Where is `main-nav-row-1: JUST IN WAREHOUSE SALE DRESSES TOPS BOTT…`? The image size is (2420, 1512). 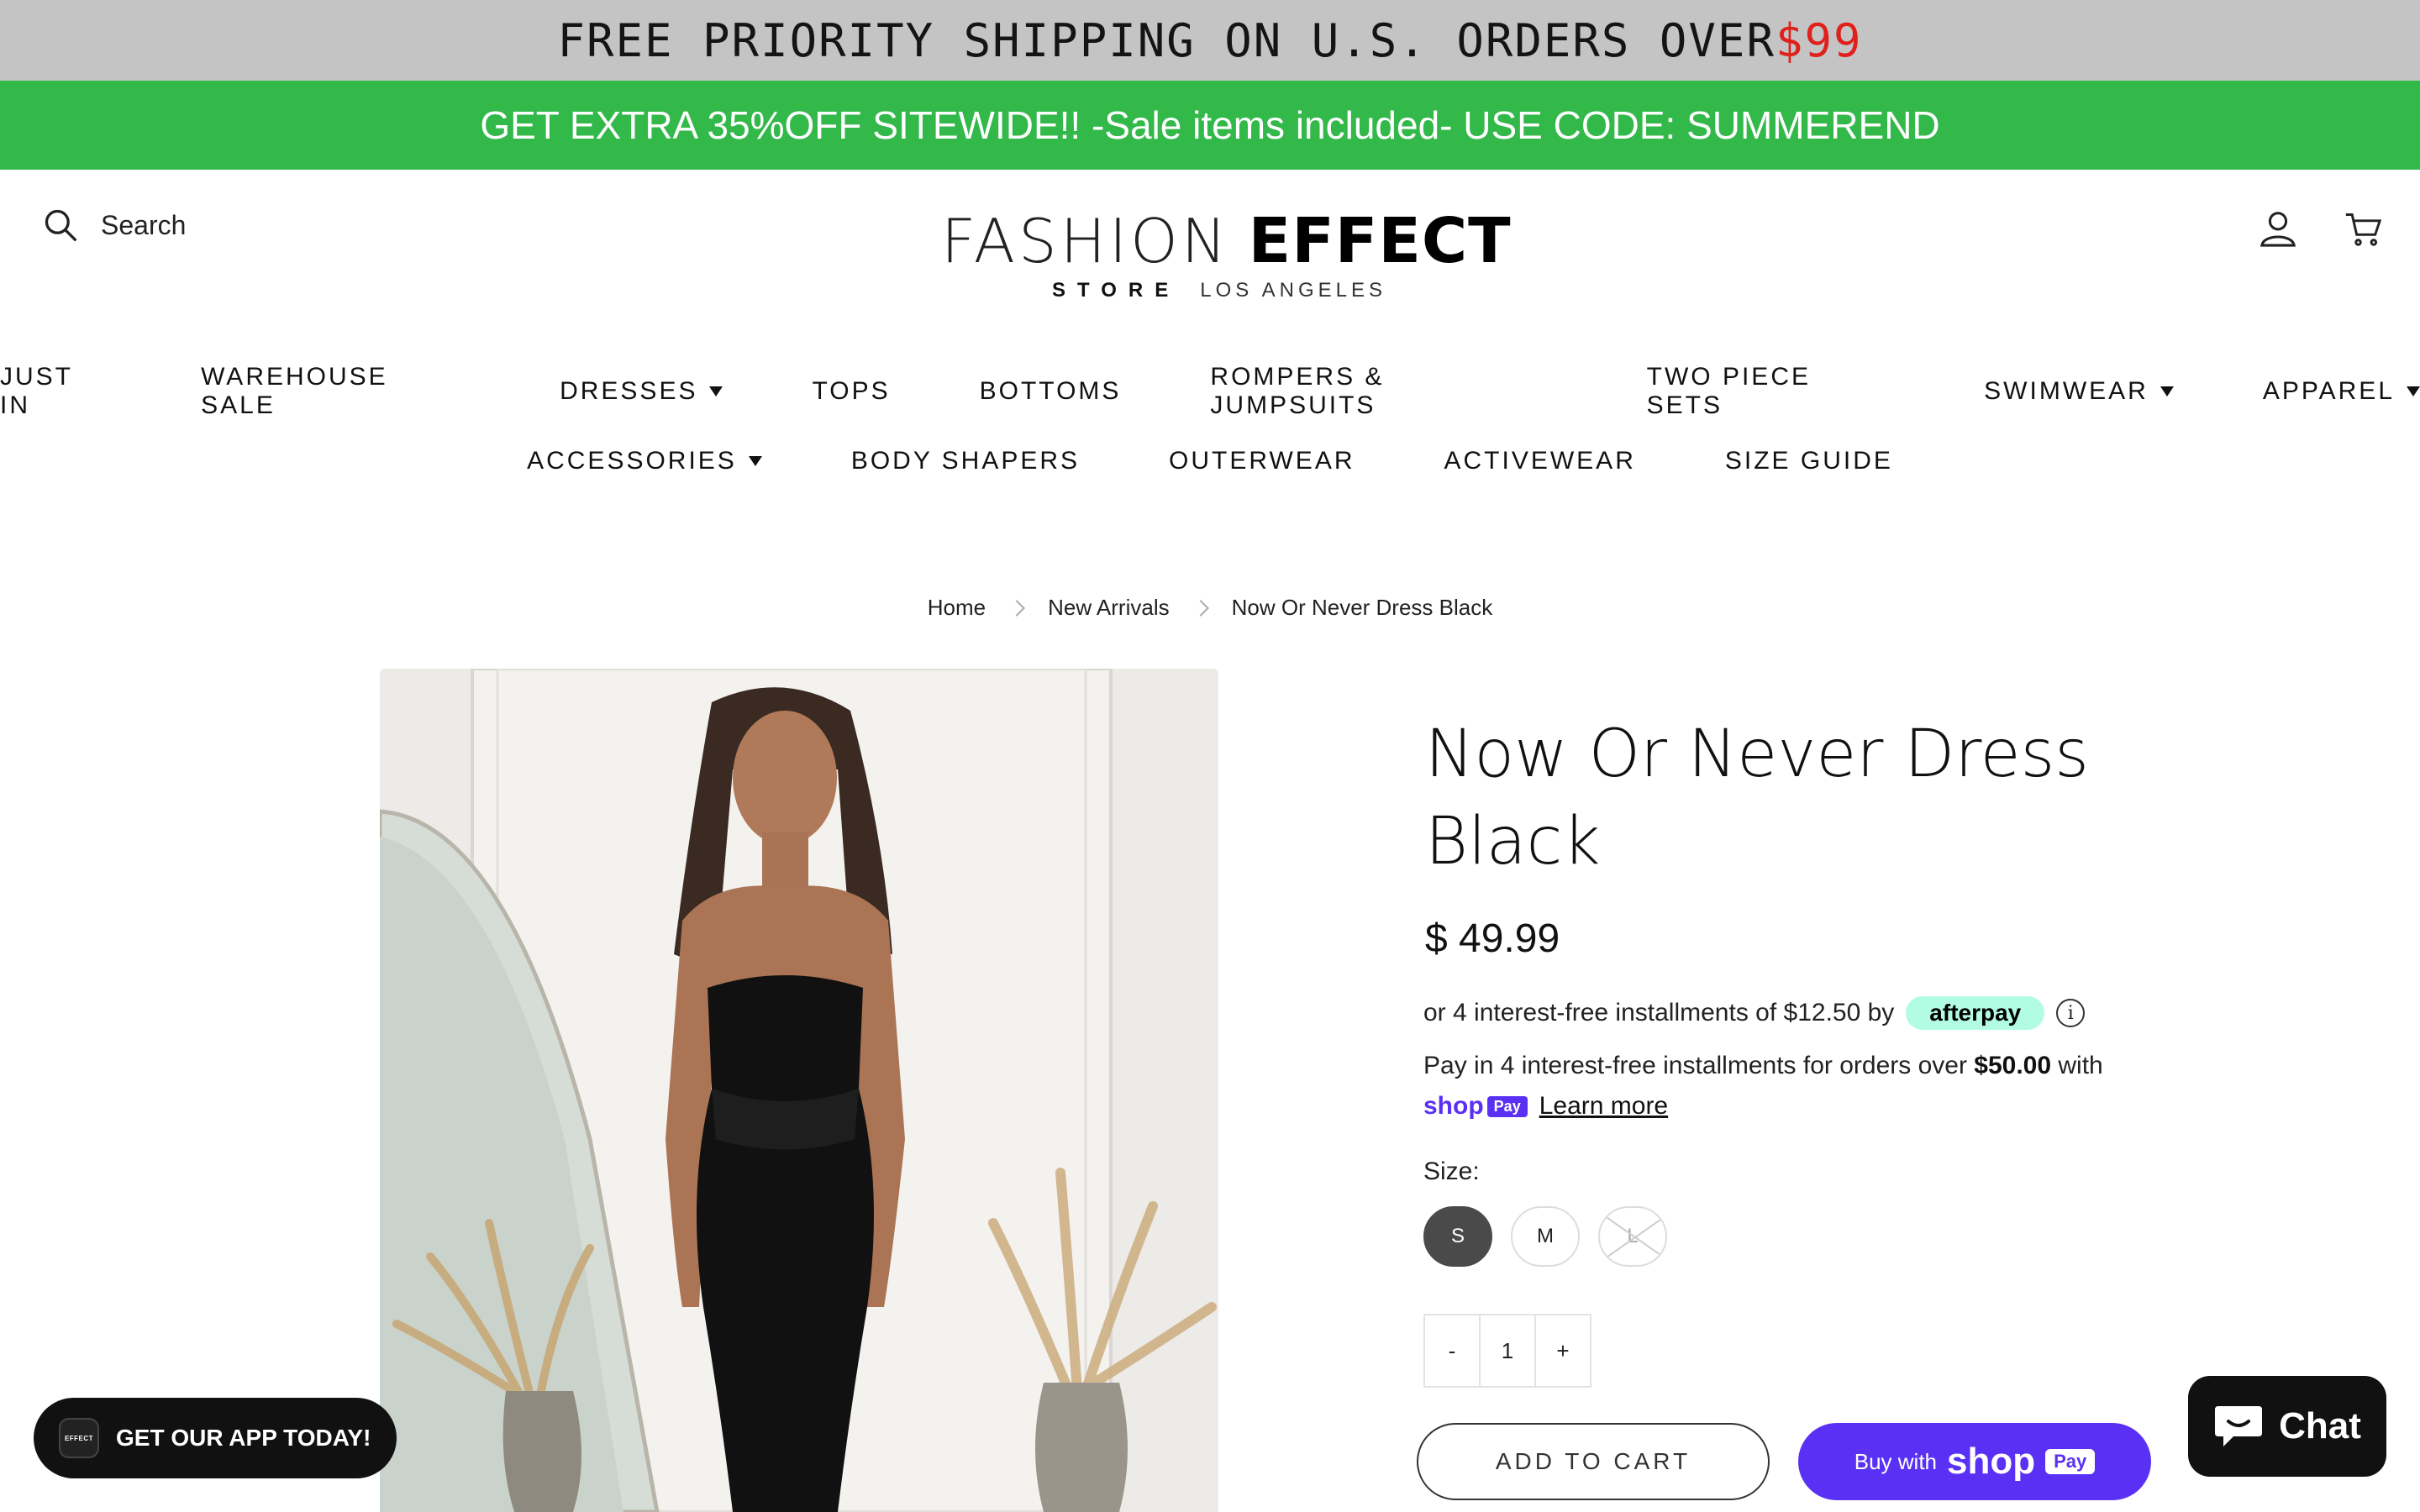 main-nav-row-1: JUST IN WAREHOUSE SALE DRESSES TOPS BOTT… is located at coordinates (1210, 391).